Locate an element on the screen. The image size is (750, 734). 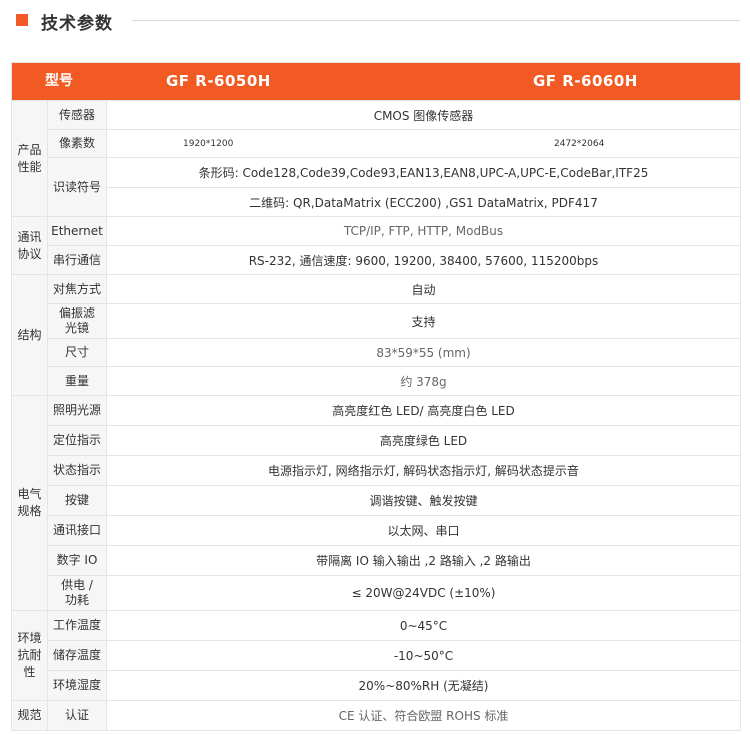
row-label: 环境湿度 is located at coordinates (77, 685).